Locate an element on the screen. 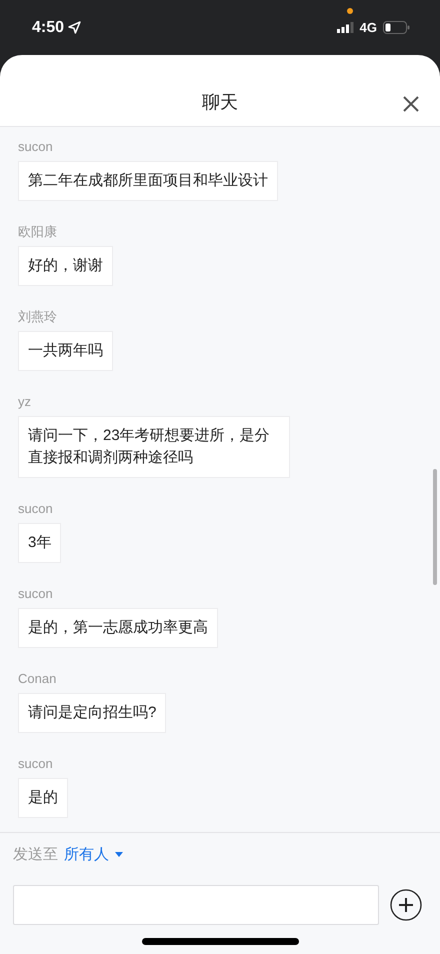  send-to-label: 发送至 is located at coordinates (35, 854).